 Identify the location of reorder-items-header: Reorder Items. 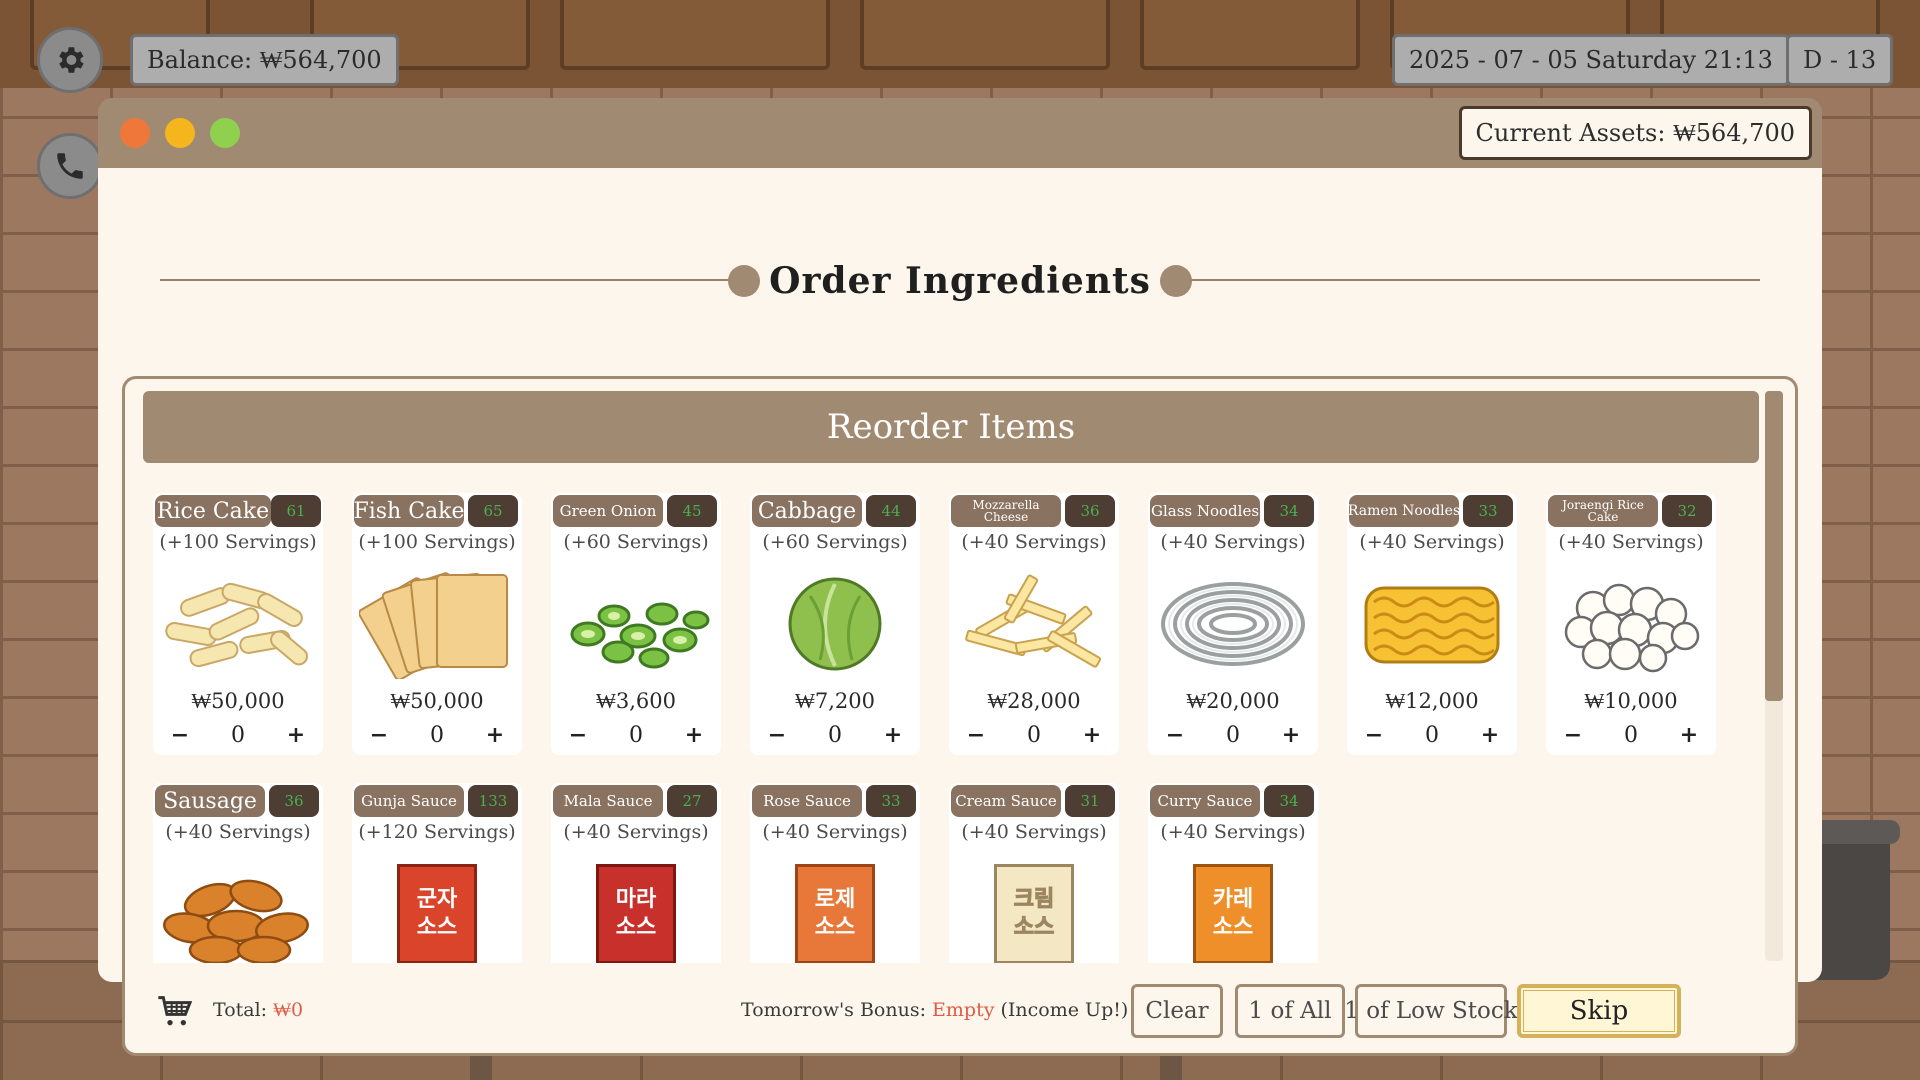
(951, 427).